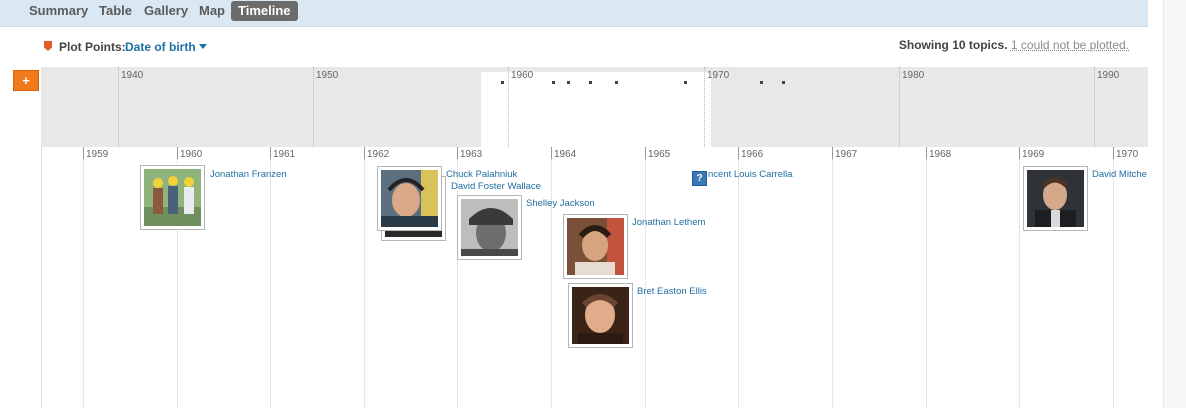 The image size is (1186, 408). Describe the element at coordinates (92, 47) in the screenshot. I see `plot-points-label: Plot Points:` at that location.